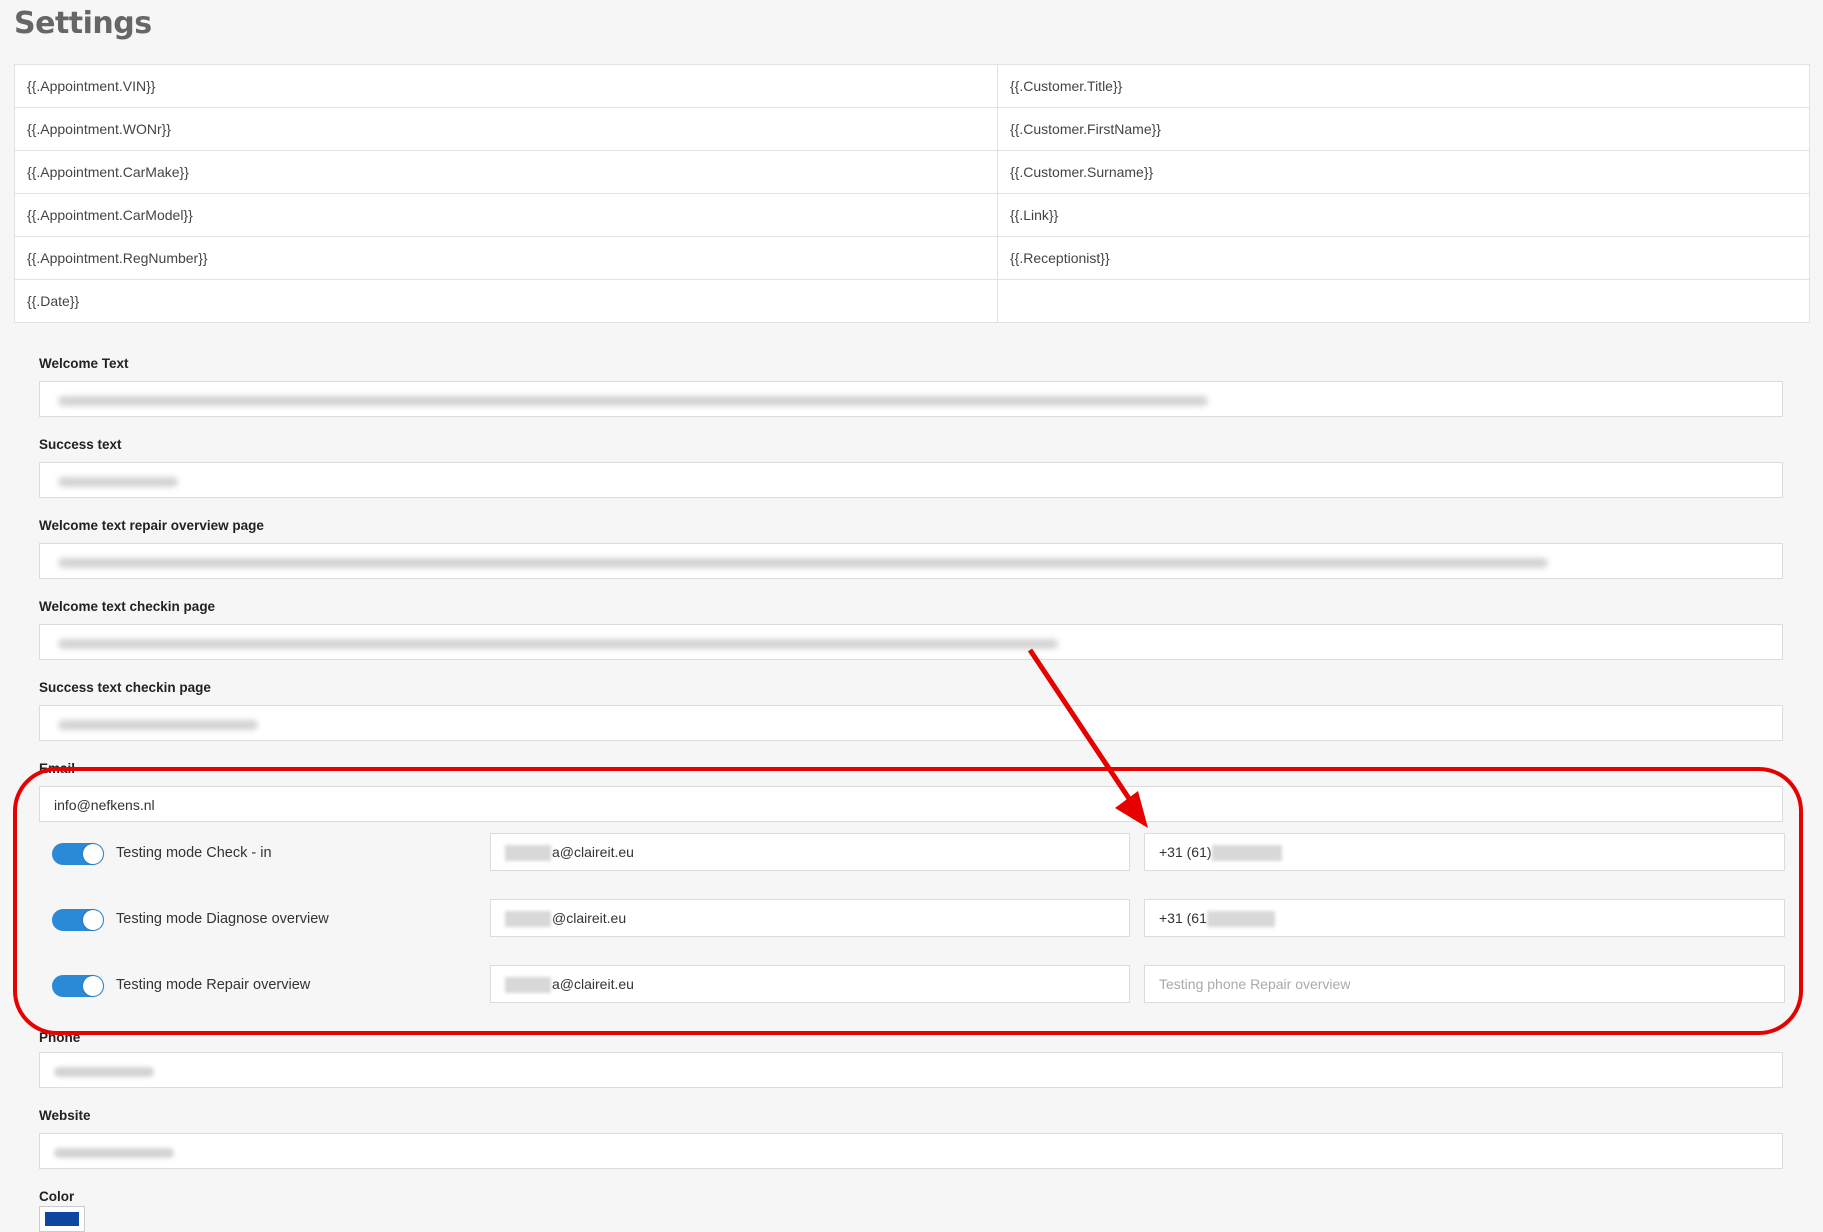 This screenshot has width=1823, height=1232. I want to click on welcome-checkin-label: Welcome text checkin page, so click(127, 606).